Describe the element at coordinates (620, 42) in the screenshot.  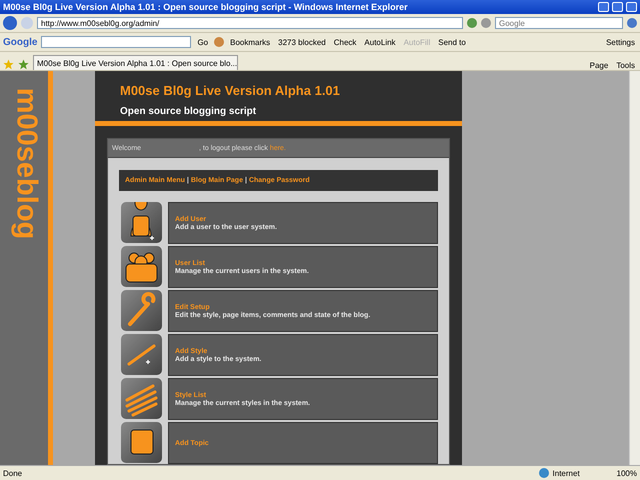
I see `settings-button: Settings` at that location.